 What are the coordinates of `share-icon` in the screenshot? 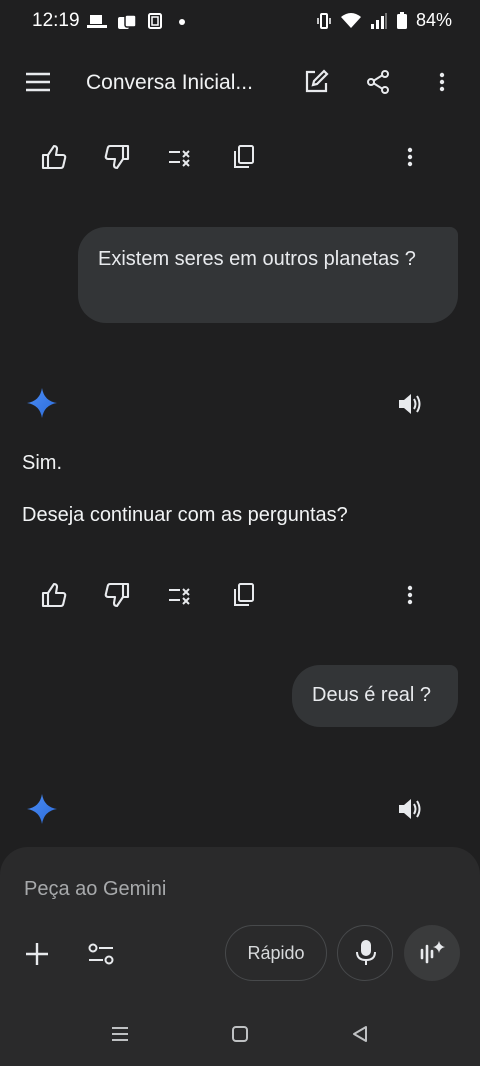 It's located at (378, 82).